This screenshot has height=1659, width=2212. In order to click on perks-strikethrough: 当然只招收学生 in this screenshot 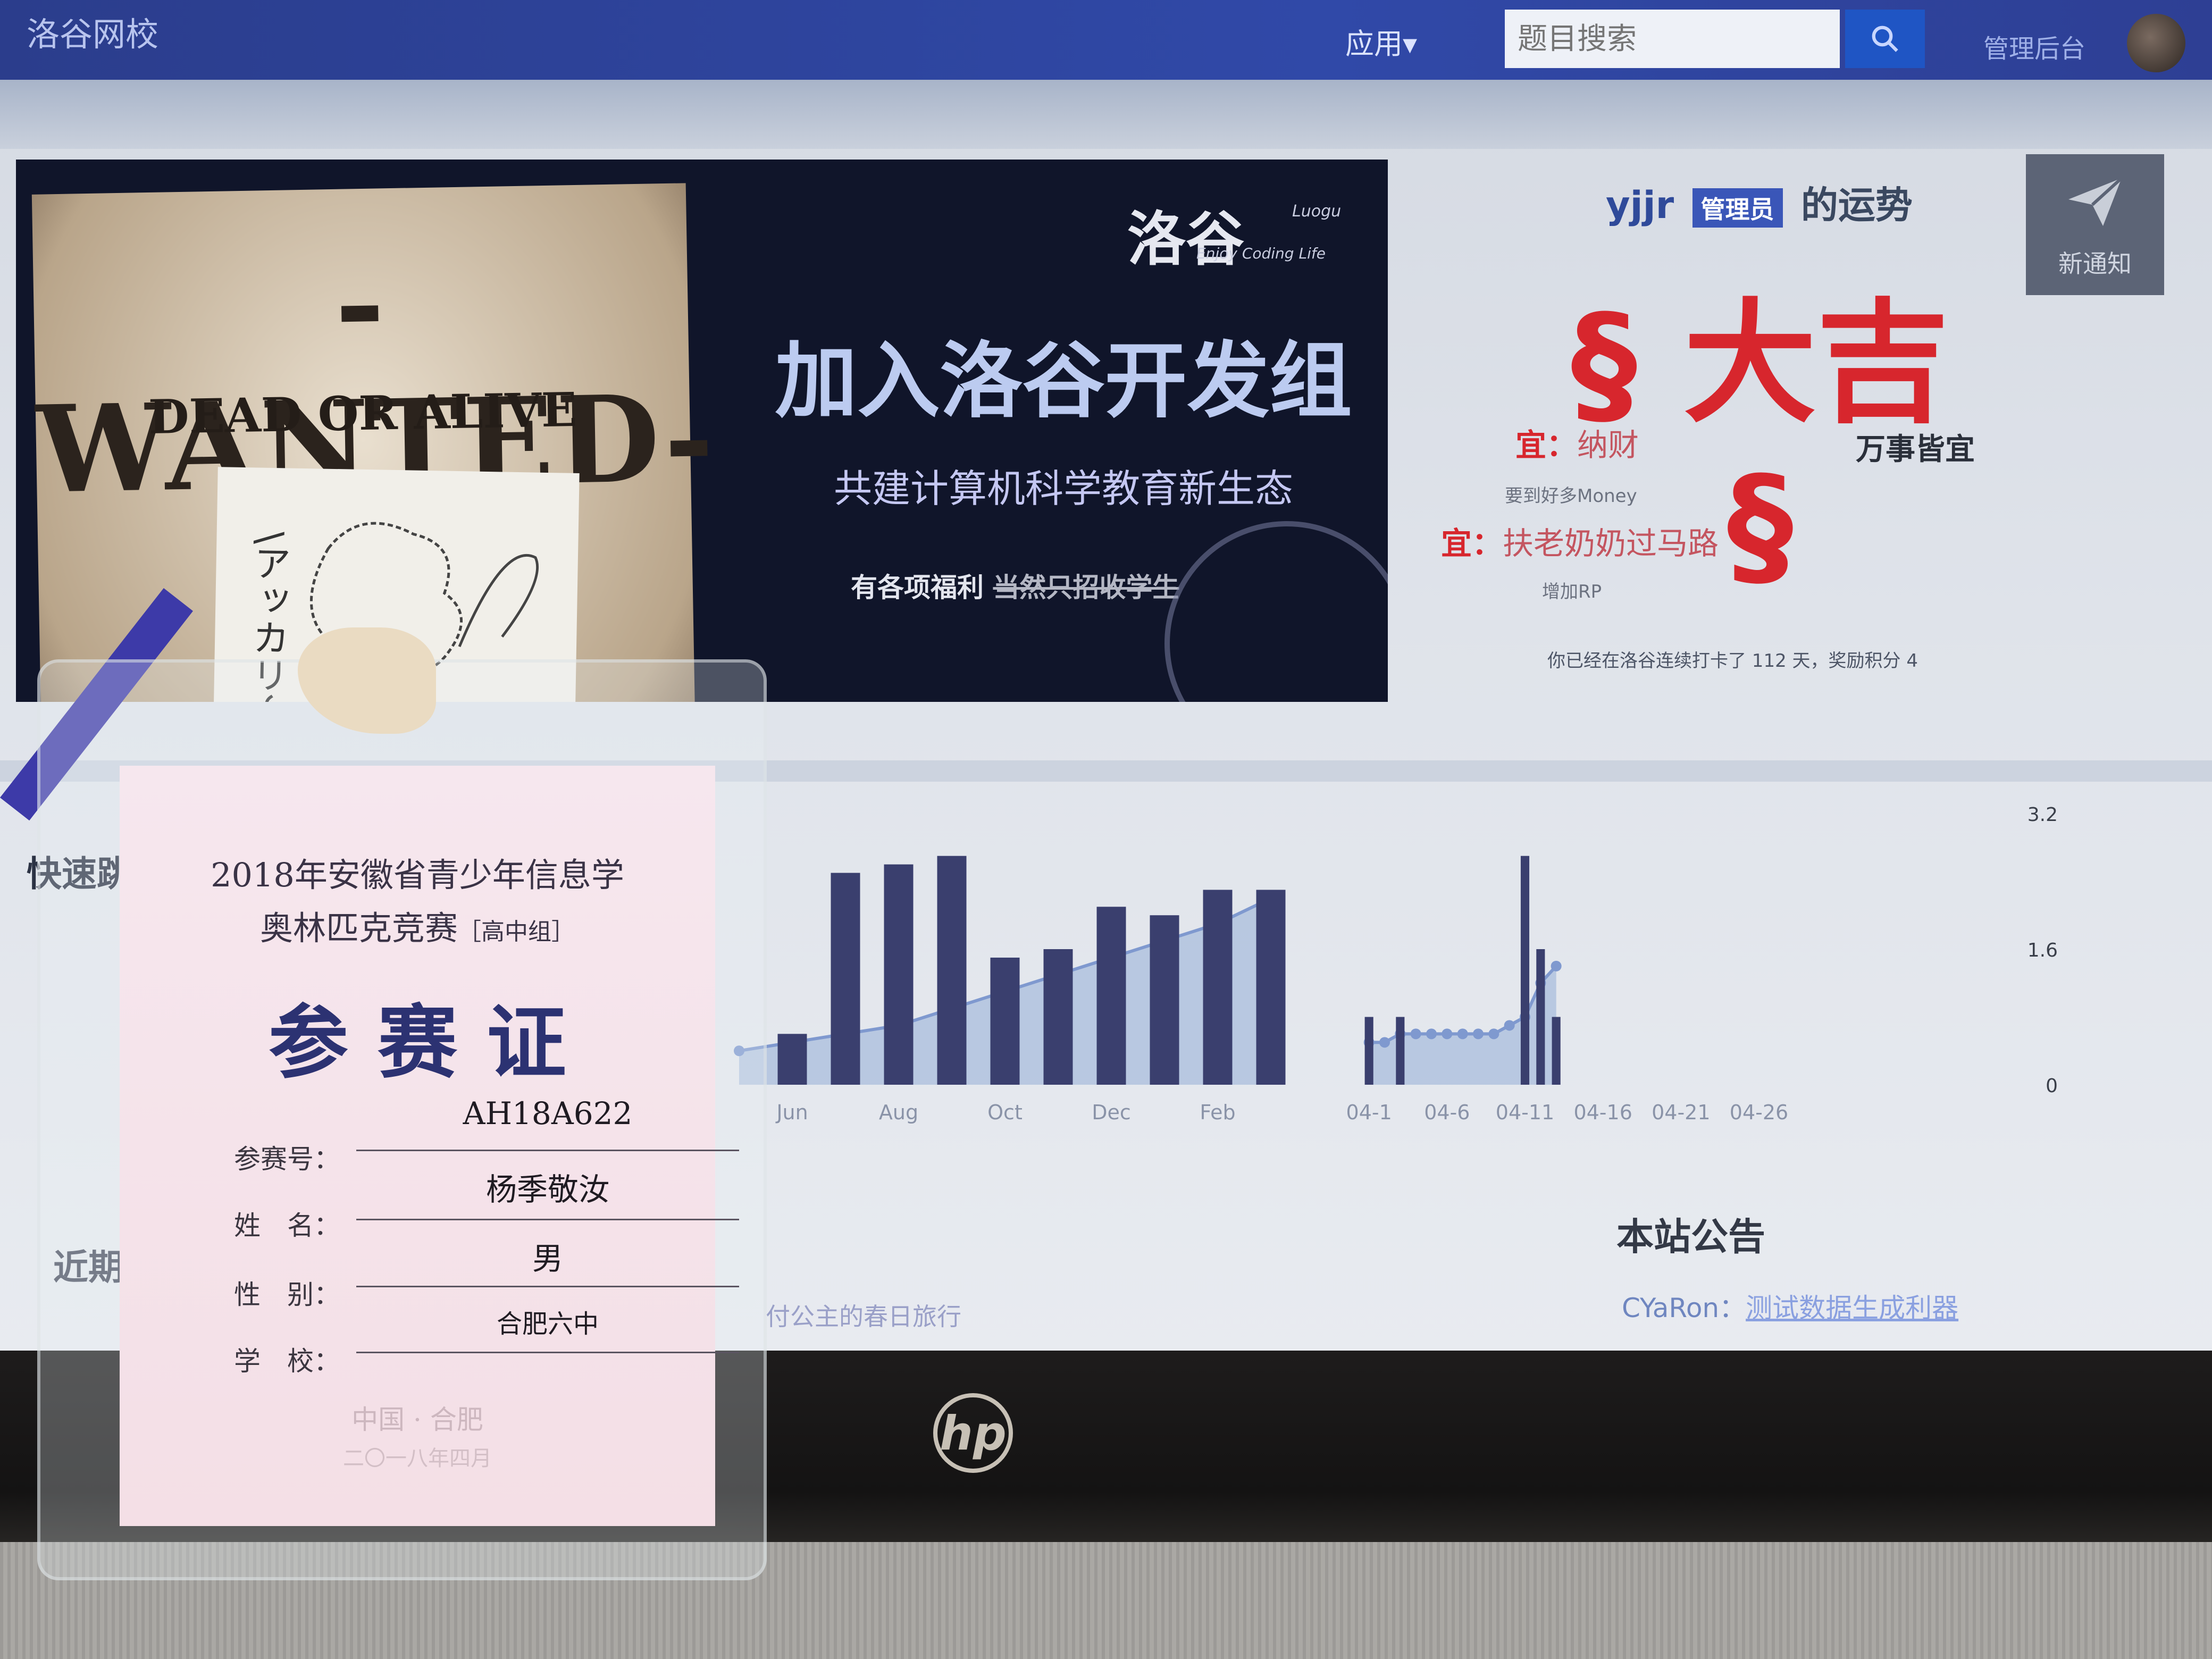, I will do `click(1086, 587)`.